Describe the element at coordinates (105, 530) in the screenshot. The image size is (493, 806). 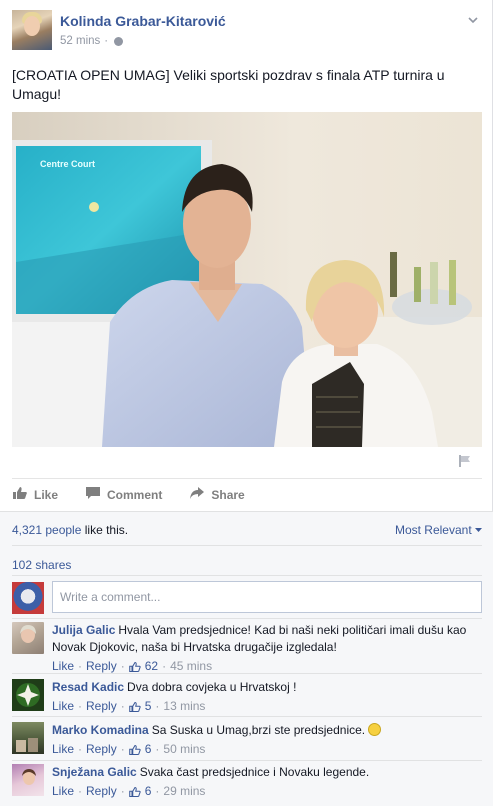
I see `likes-suffix: like this.` at that location.